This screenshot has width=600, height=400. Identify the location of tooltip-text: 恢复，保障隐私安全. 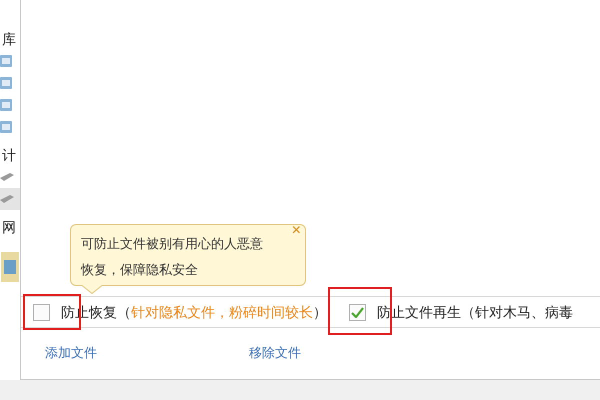
(140, 270).